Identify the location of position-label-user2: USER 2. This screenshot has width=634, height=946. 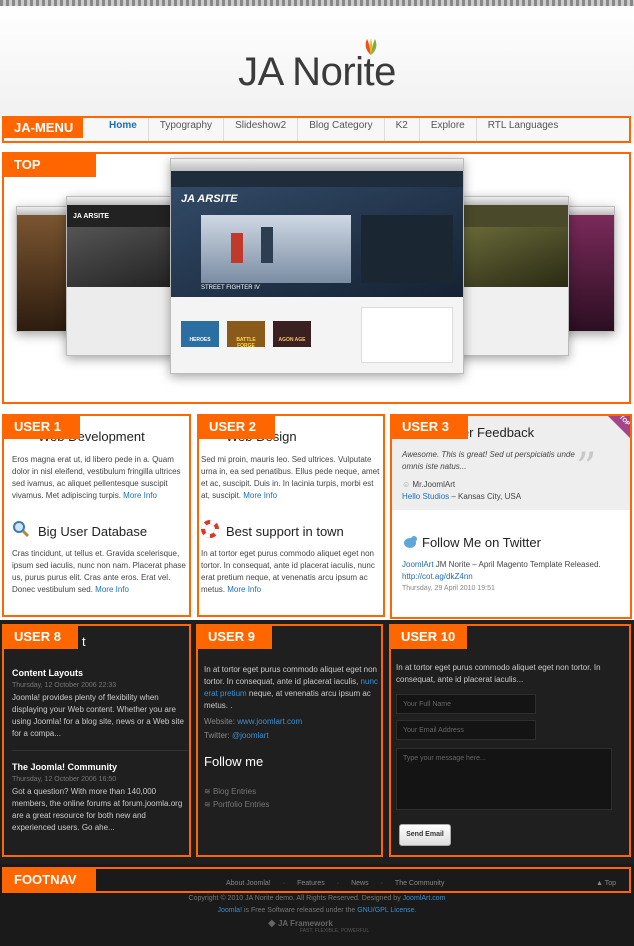
(237, 427).